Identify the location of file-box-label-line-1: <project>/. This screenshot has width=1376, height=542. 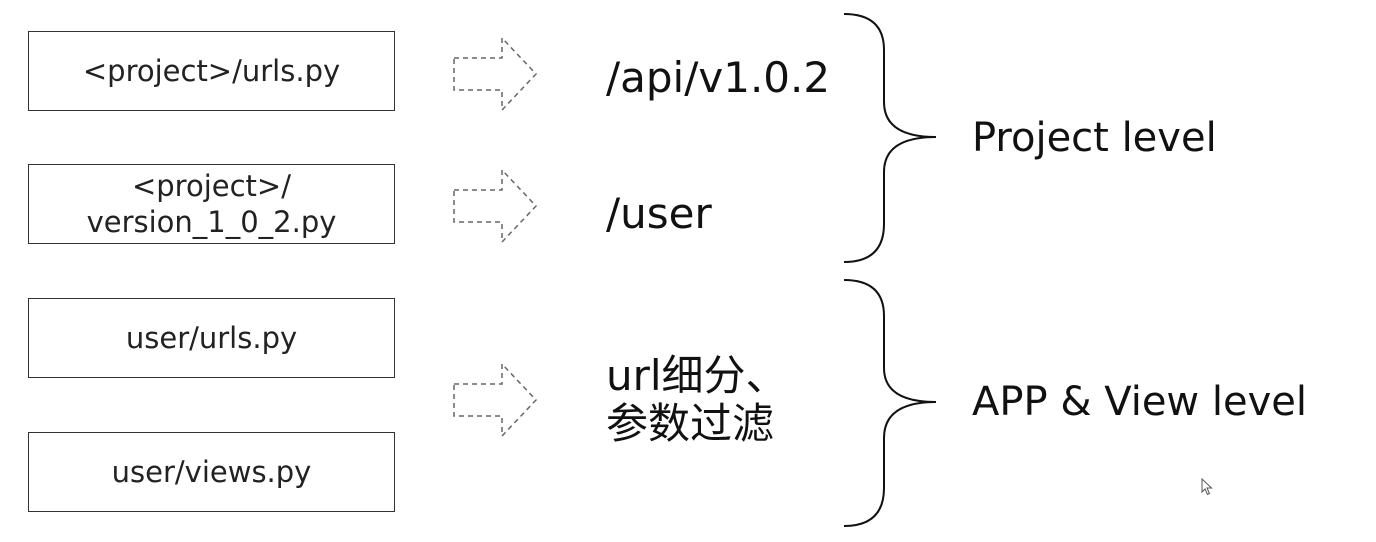
(211, 186).